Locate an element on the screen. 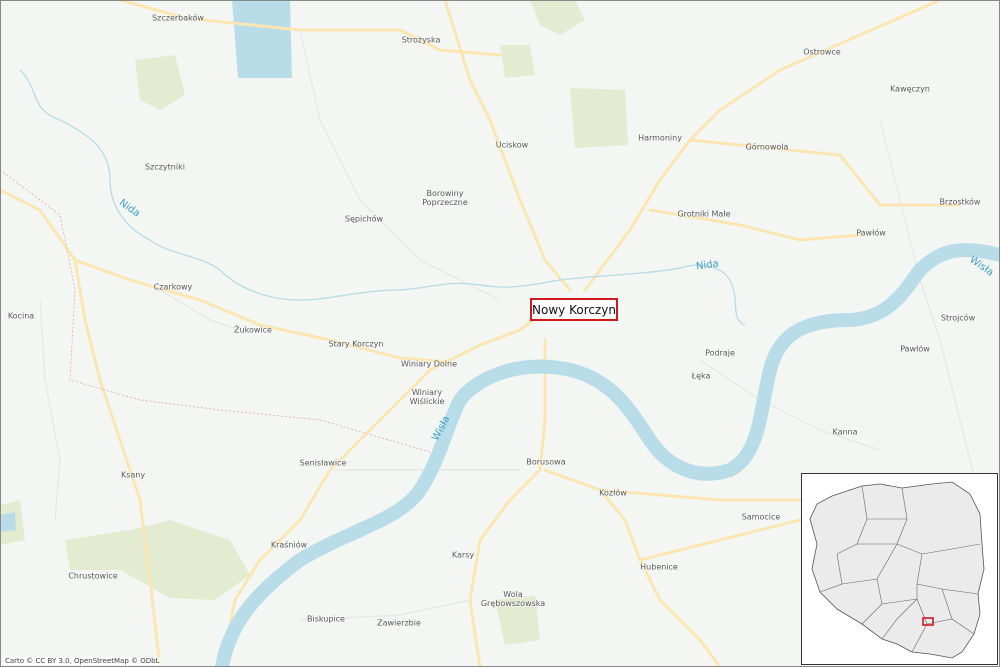 This screenshot has width=1000, height=667. place-label: Ksany is located at coordinates (133, 475).